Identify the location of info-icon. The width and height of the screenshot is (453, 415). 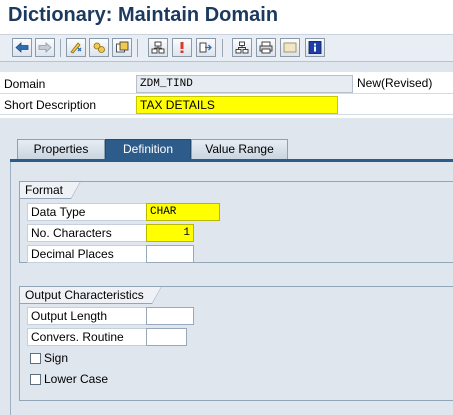
(315, 47).